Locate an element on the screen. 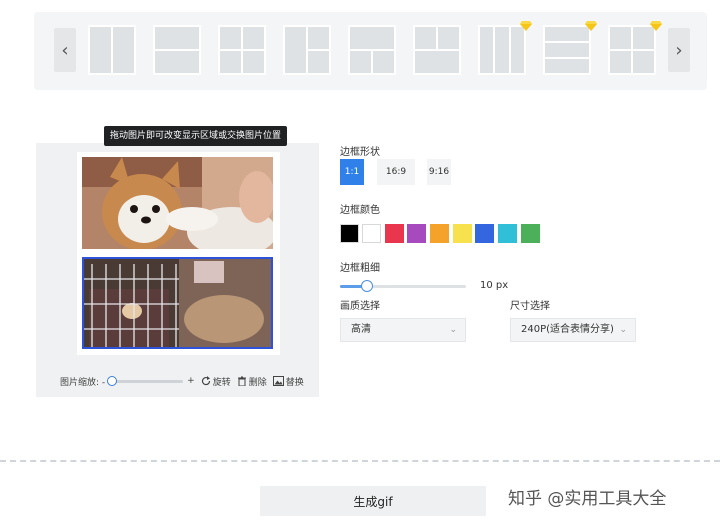  thickness-slider is located at coordinates (403, 286).